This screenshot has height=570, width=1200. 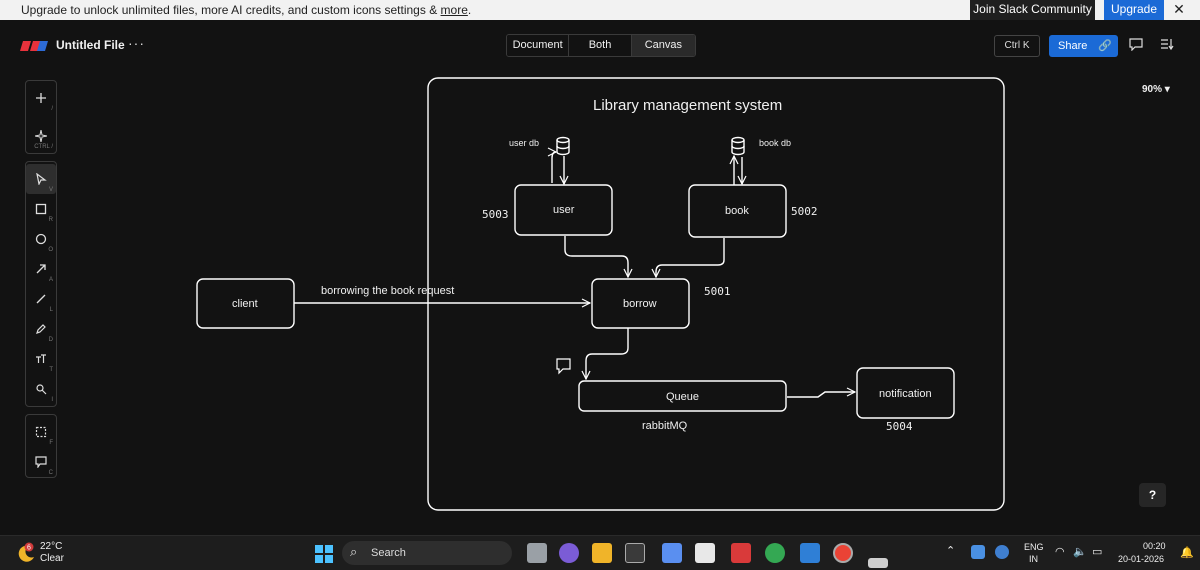 I want to click on queue-node-label: Queue, so click(x=683, y=397).